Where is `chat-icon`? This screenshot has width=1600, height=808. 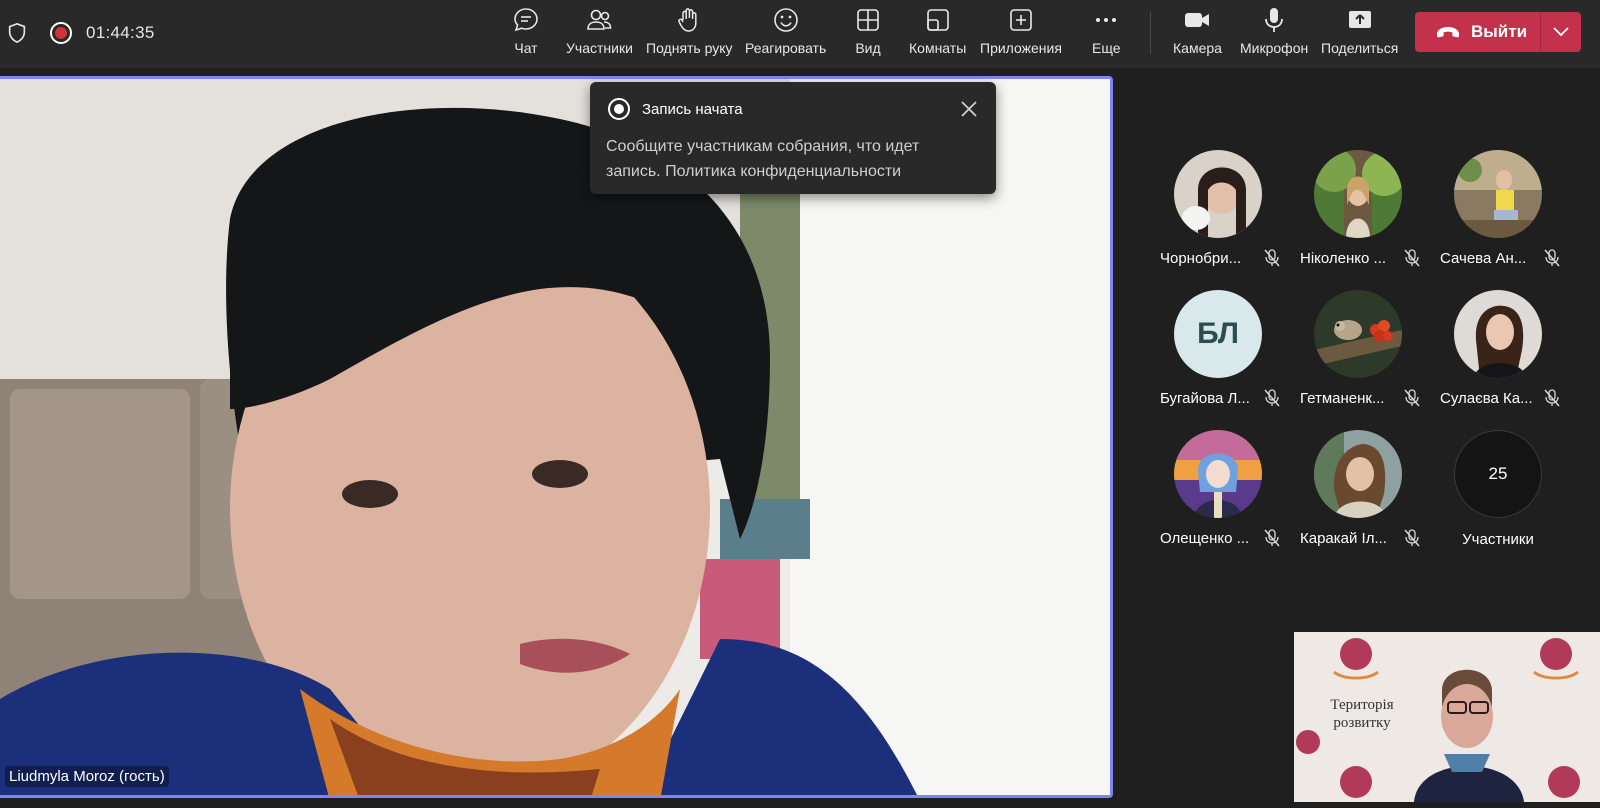 chat-icon is located at coordinates (526, 20).